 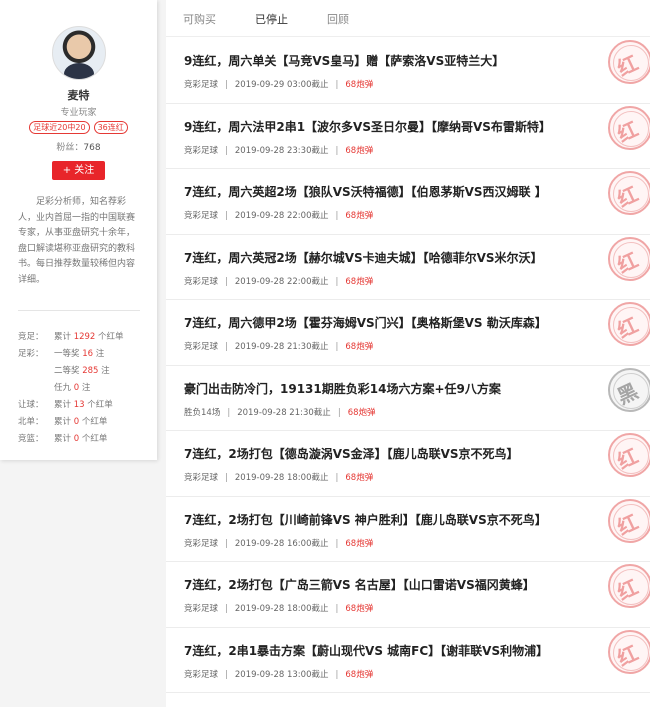 I want to click on stat-number: 16, so click(x=88, y=354).